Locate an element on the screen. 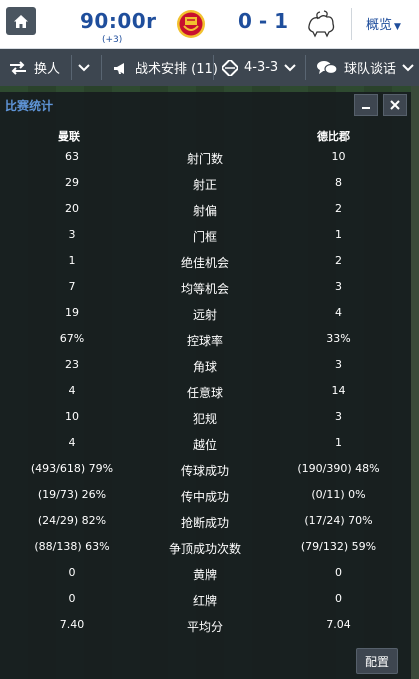  stat-row: 3 门框 1 is located at coordinates (205, 235).